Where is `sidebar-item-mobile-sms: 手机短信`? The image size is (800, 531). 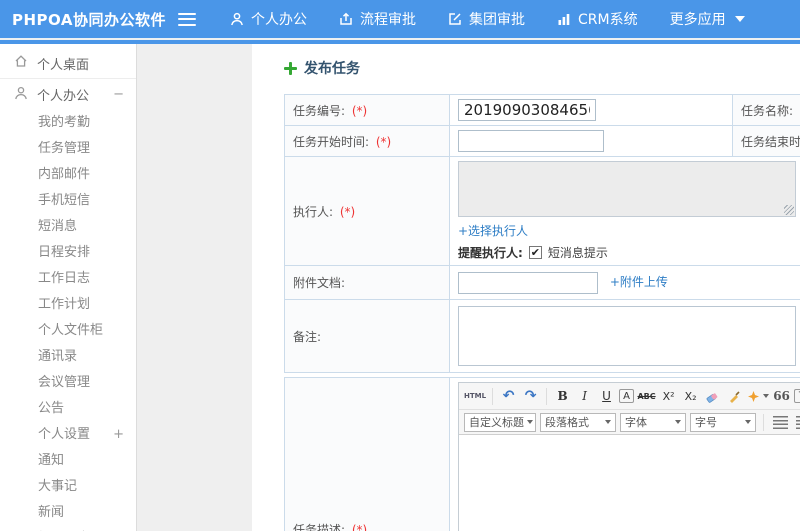 sidebar-item-mobile-sms: 手机短信 is located at coordinates (68, 201).